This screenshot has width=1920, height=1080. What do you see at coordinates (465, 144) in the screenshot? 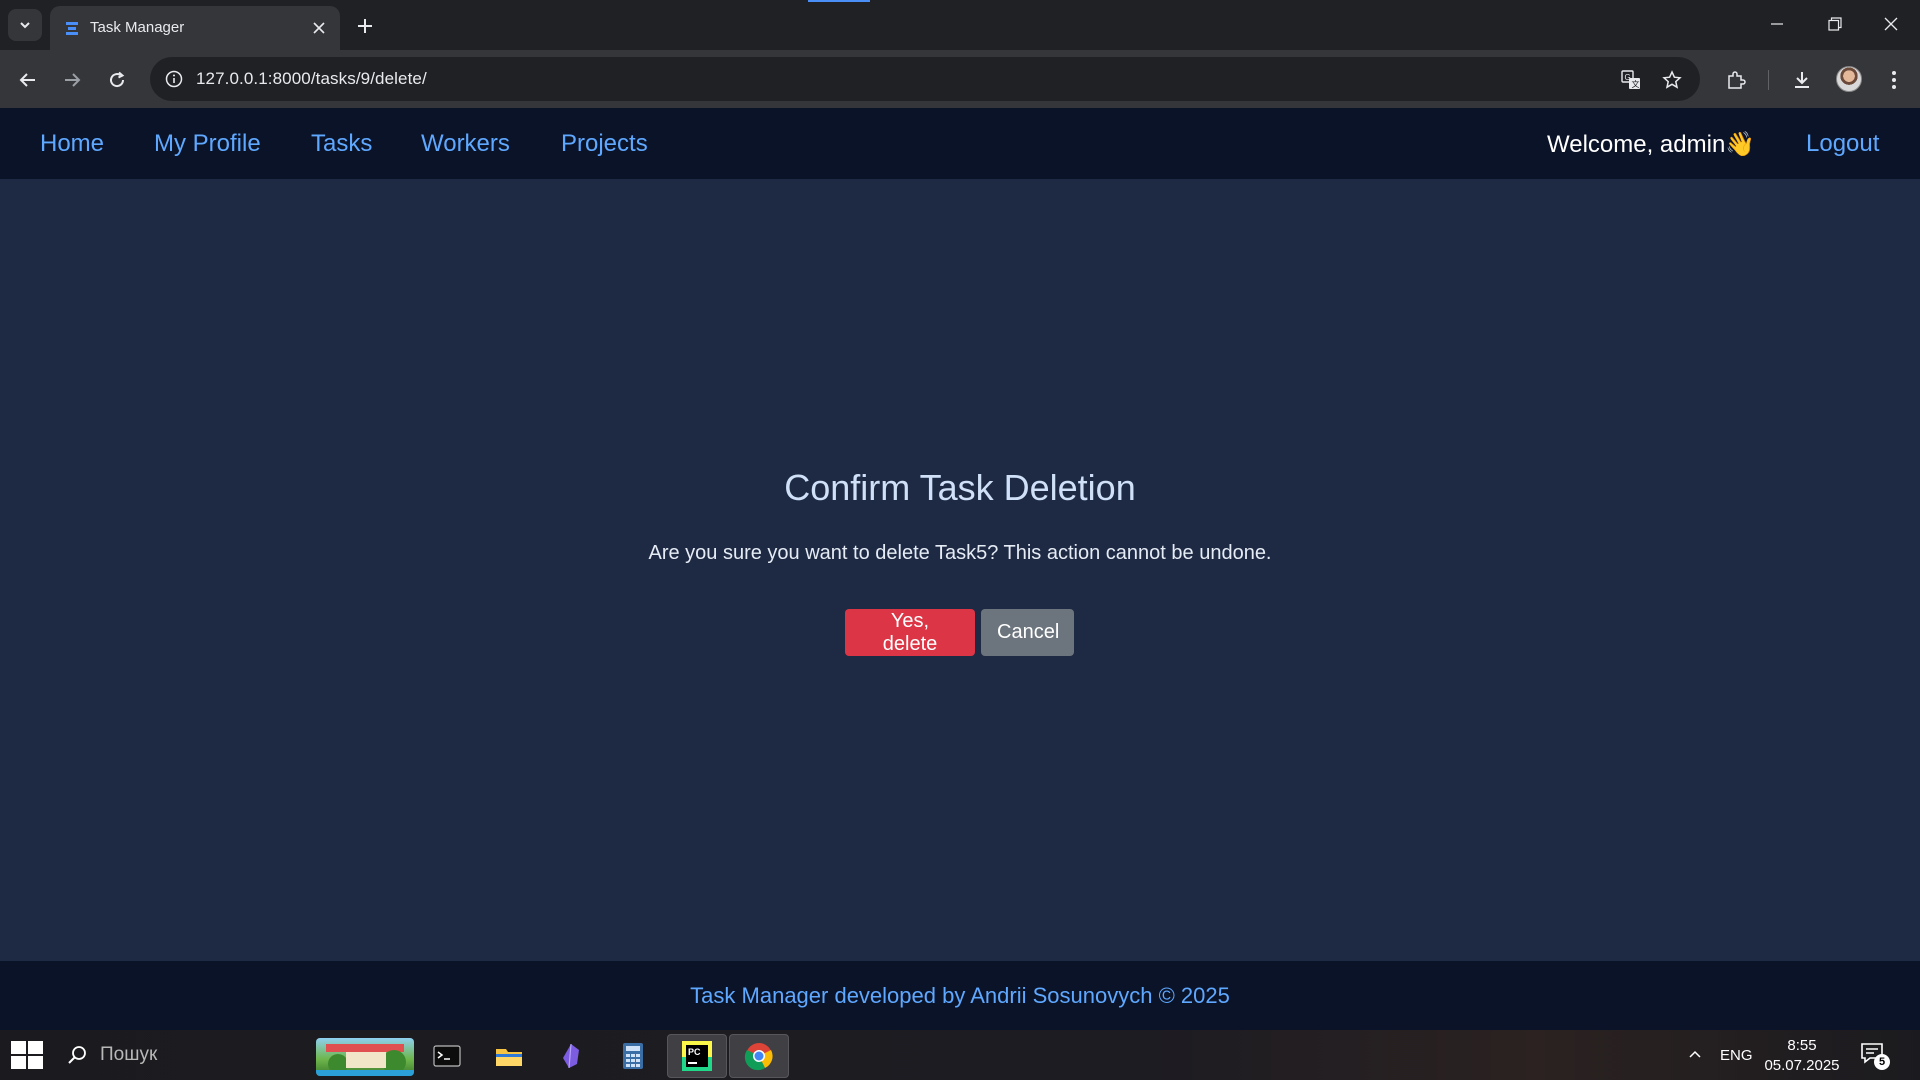
I see `nav-link-workers: Workers` at bounding box center [465, 144].